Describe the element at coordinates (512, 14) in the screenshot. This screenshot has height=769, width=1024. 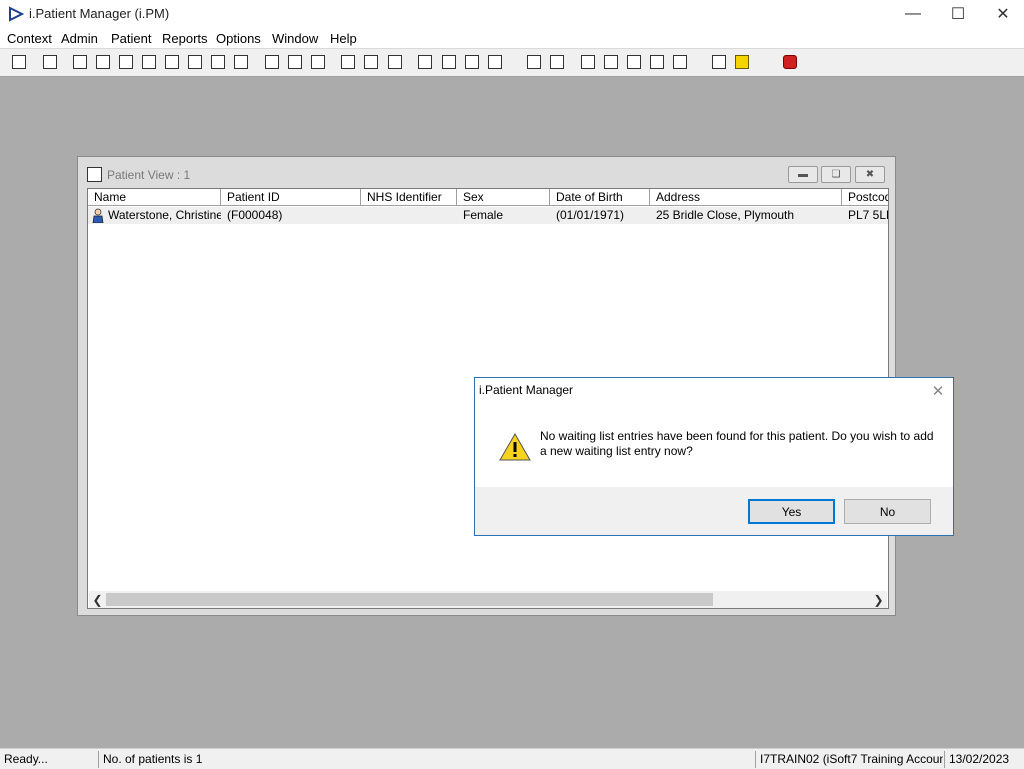
I see `title-bar: i.Patient Manager (i.PM) — ☐ ✕` at that location.